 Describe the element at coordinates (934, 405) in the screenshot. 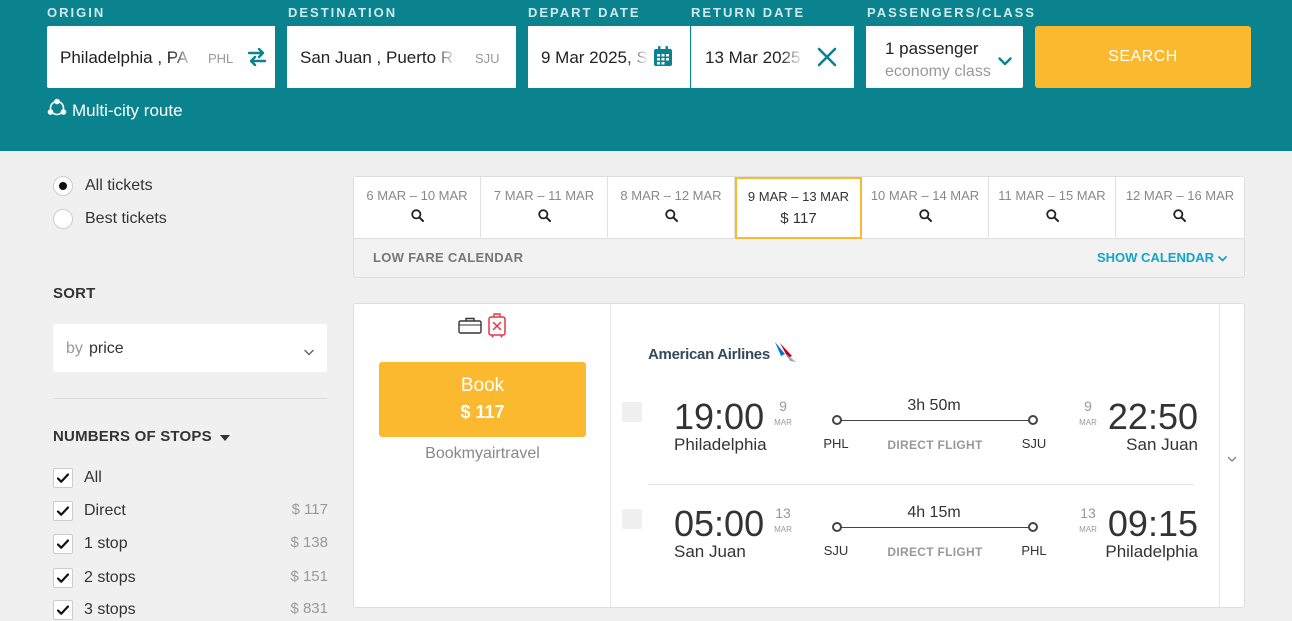

I see `flight-duration: 3h 50m` at that location.